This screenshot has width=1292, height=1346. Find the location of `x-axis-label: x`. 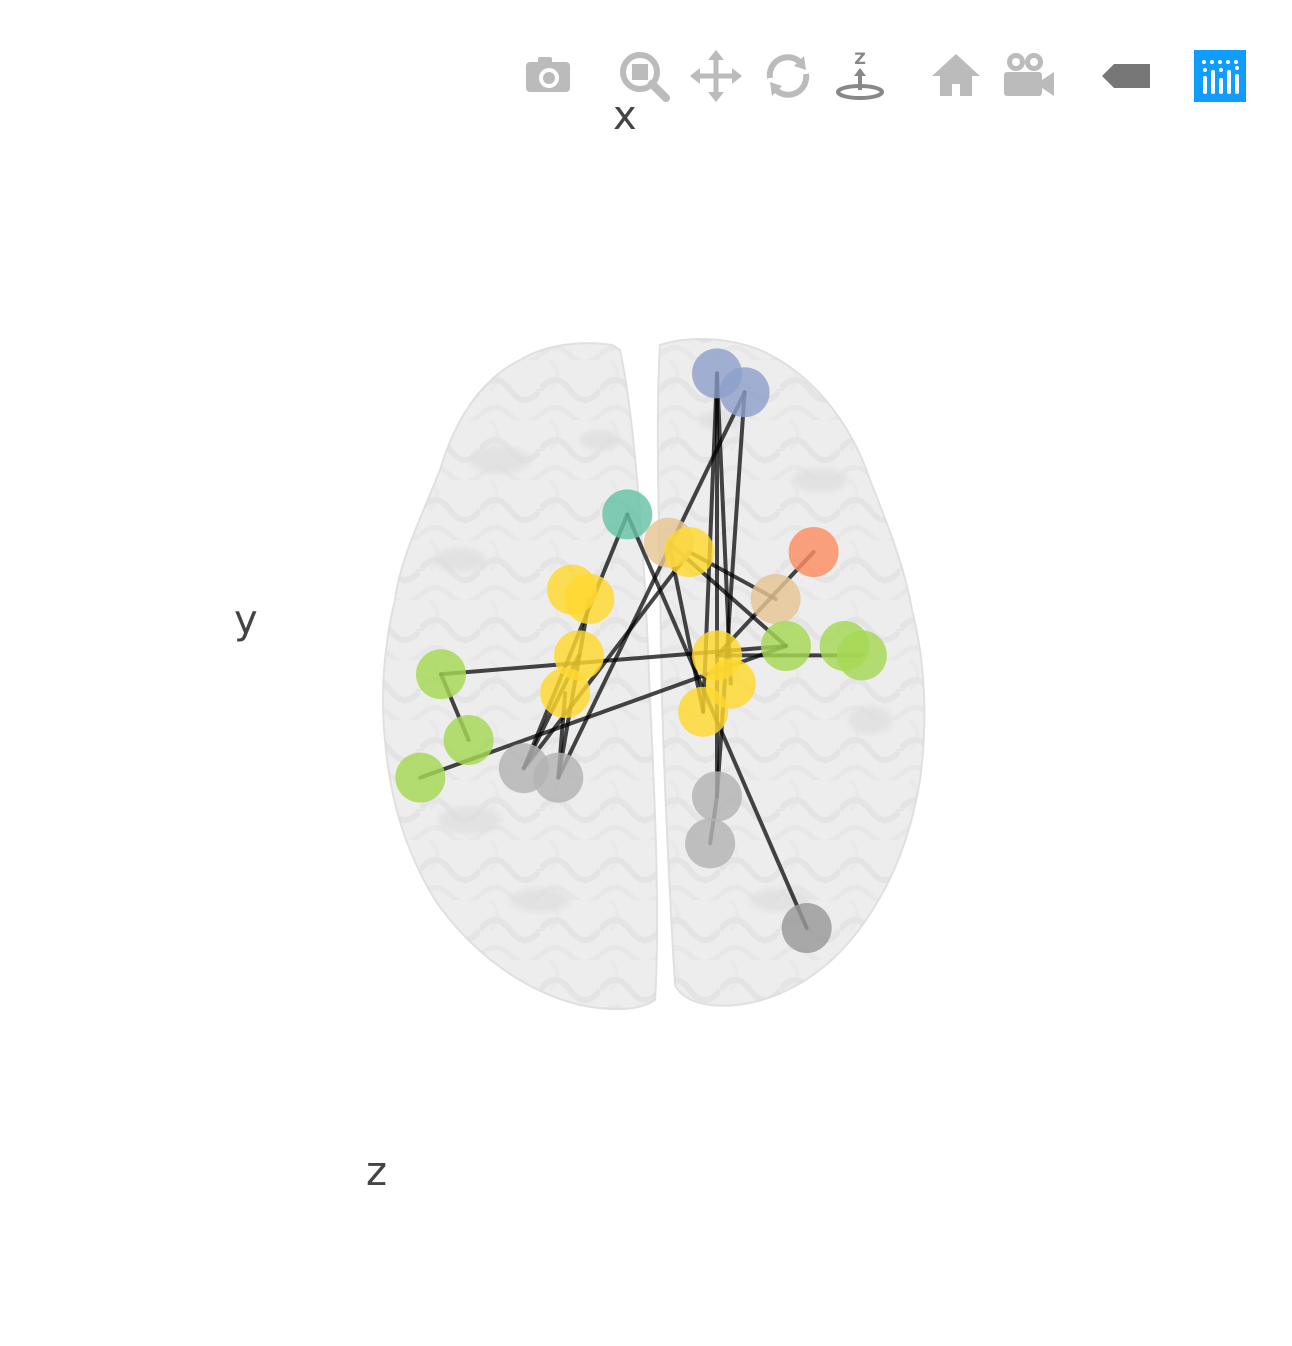

x-axis-label: x is located at coordinates (625, 116).